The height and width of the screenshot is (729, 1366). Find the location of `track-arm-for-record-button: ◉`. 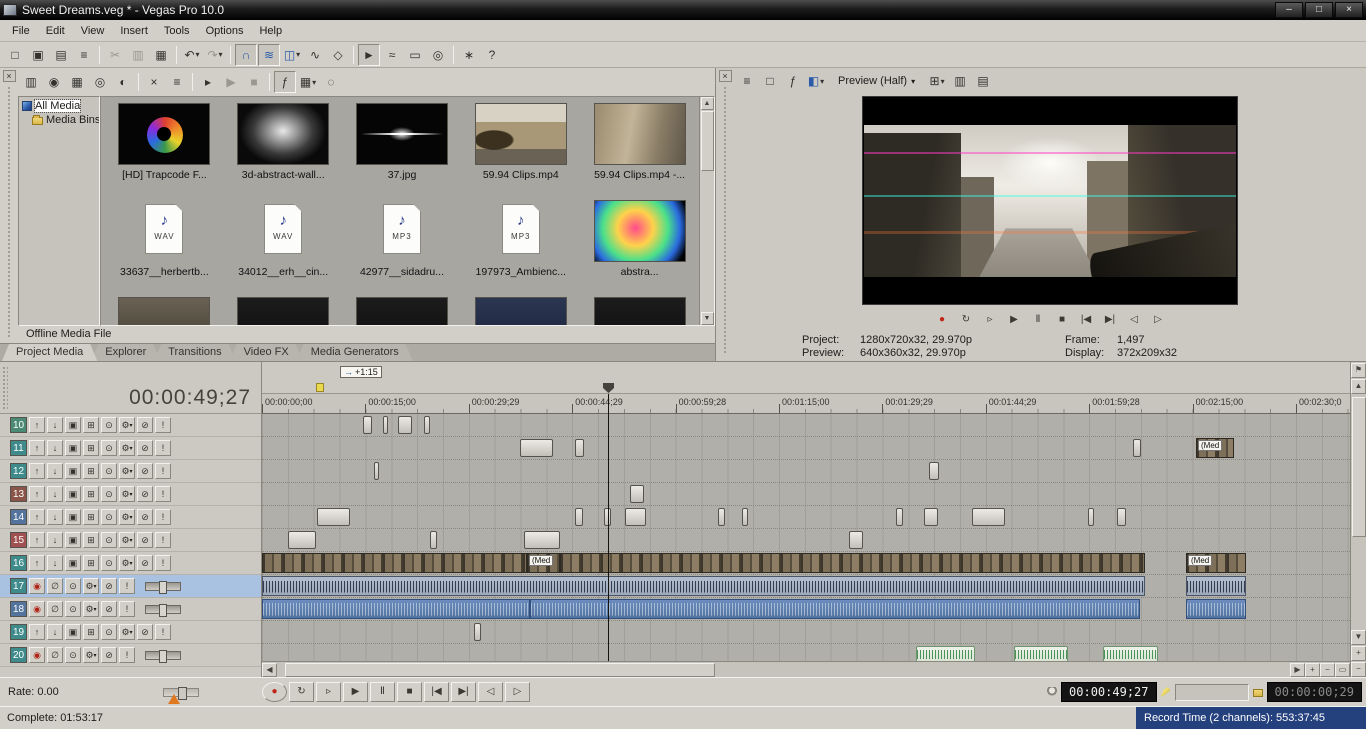

track-arm-for-record-button: ◉ is located at coordinates (37, 655).